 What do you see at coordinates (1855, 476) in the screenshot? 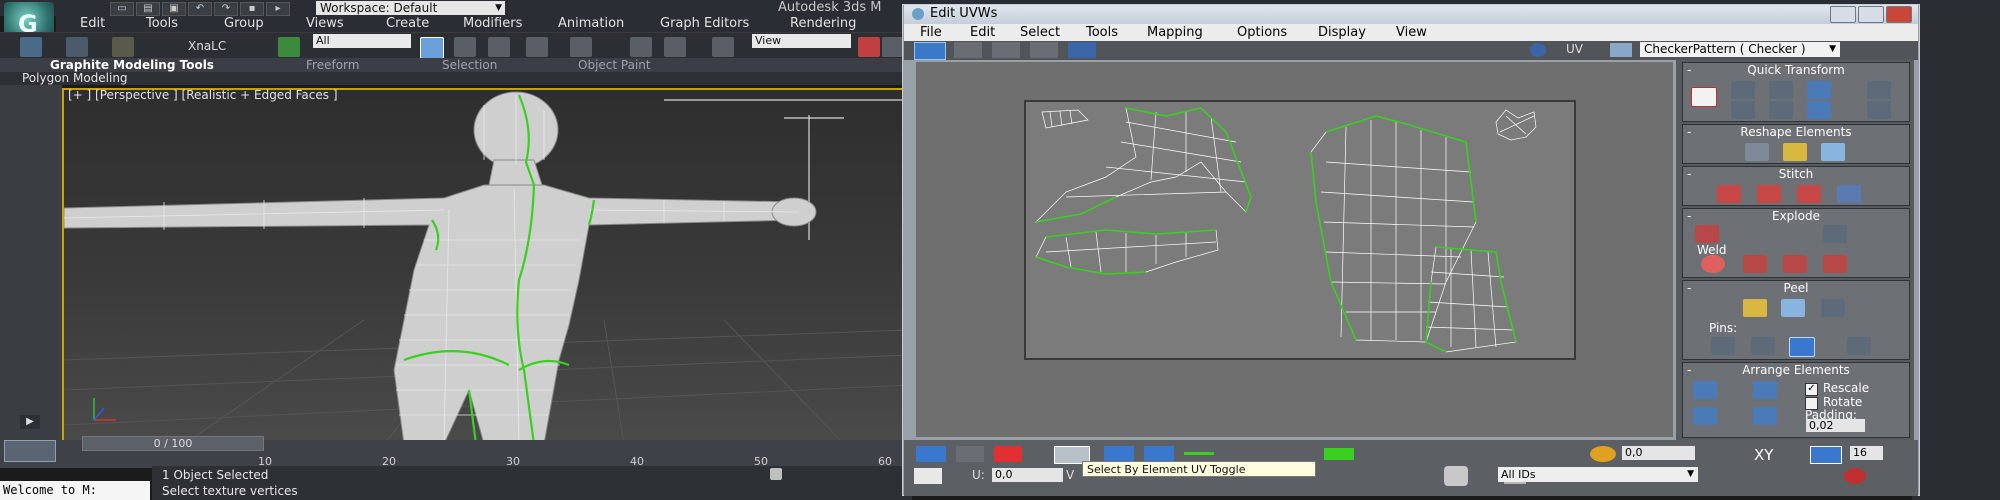
I see `zoom-extents-icon` at bounding box center [1855, 476].